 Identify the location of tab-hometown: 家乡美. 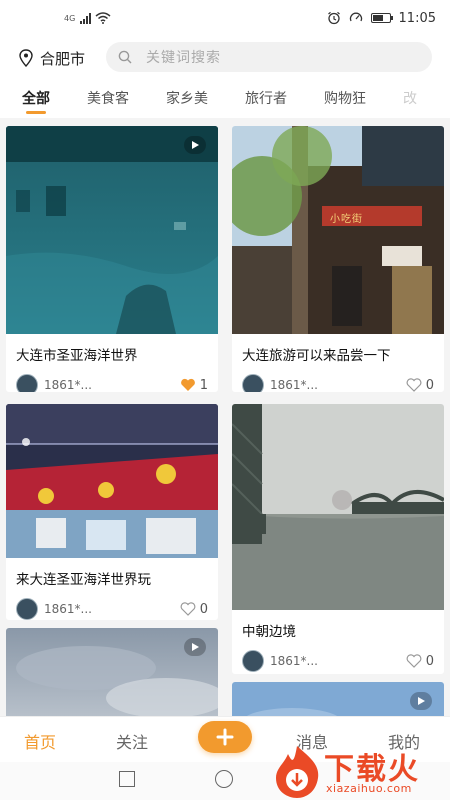
(187, 99).